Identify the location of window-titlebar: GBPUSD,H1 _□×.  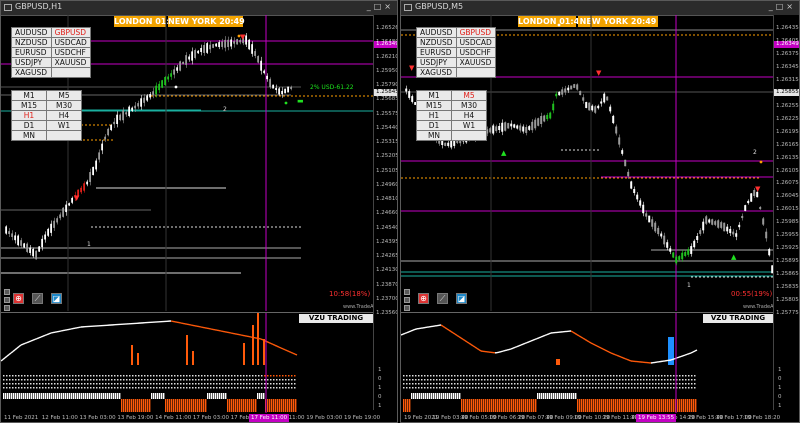
(199, 8).